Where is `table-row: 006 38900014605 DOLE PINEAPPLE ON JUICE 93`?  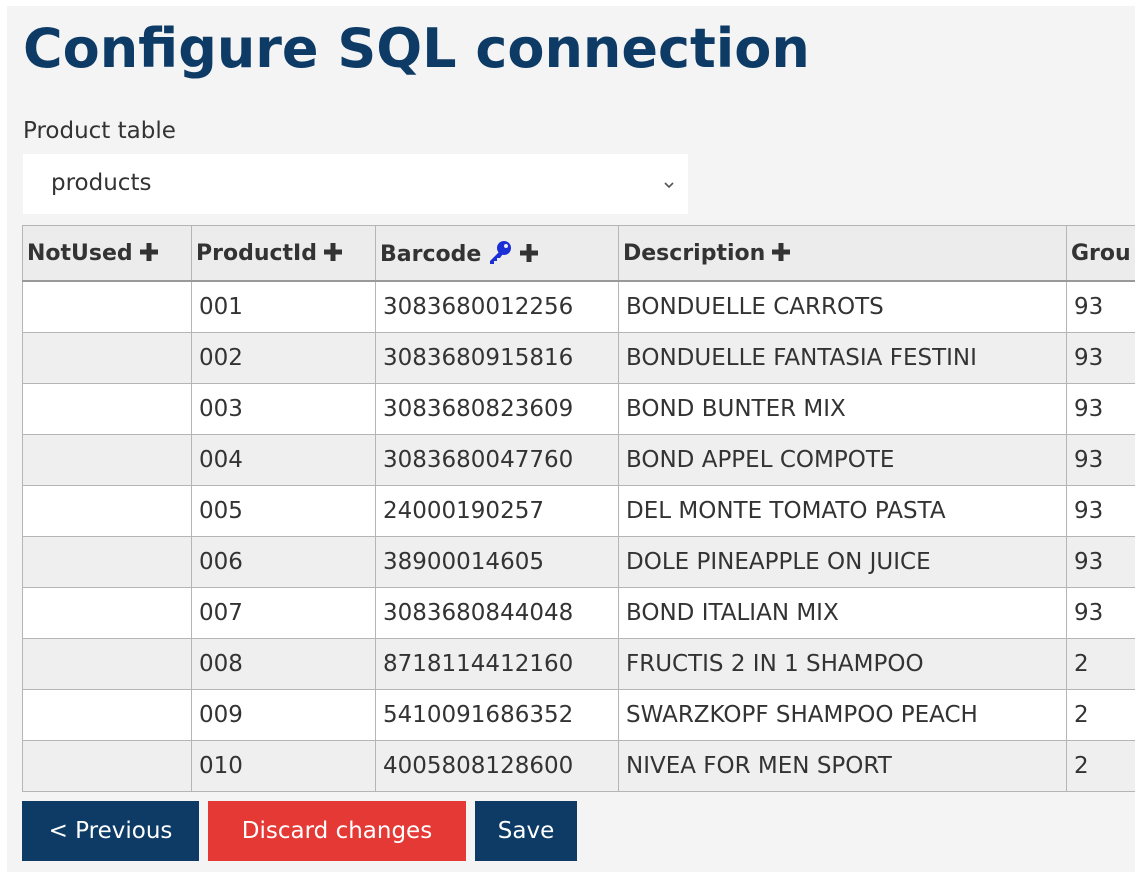
table-row: 006 38900014605 DOLE PINEAPPLE ON JUICE 93 is located at coordinates (578, 562).